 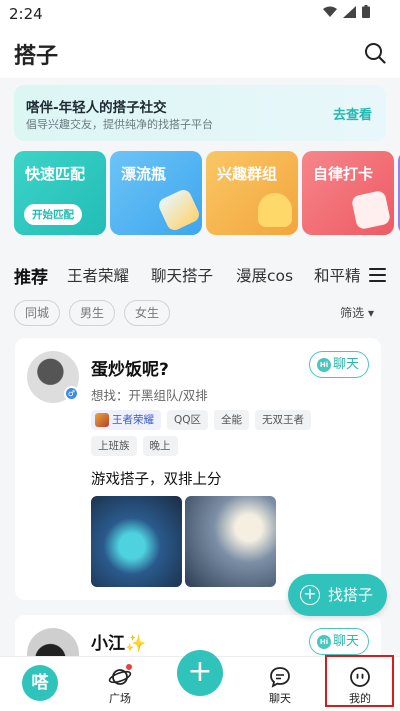 I want to click on status-time: 2:24, so click(x=26, y=14).